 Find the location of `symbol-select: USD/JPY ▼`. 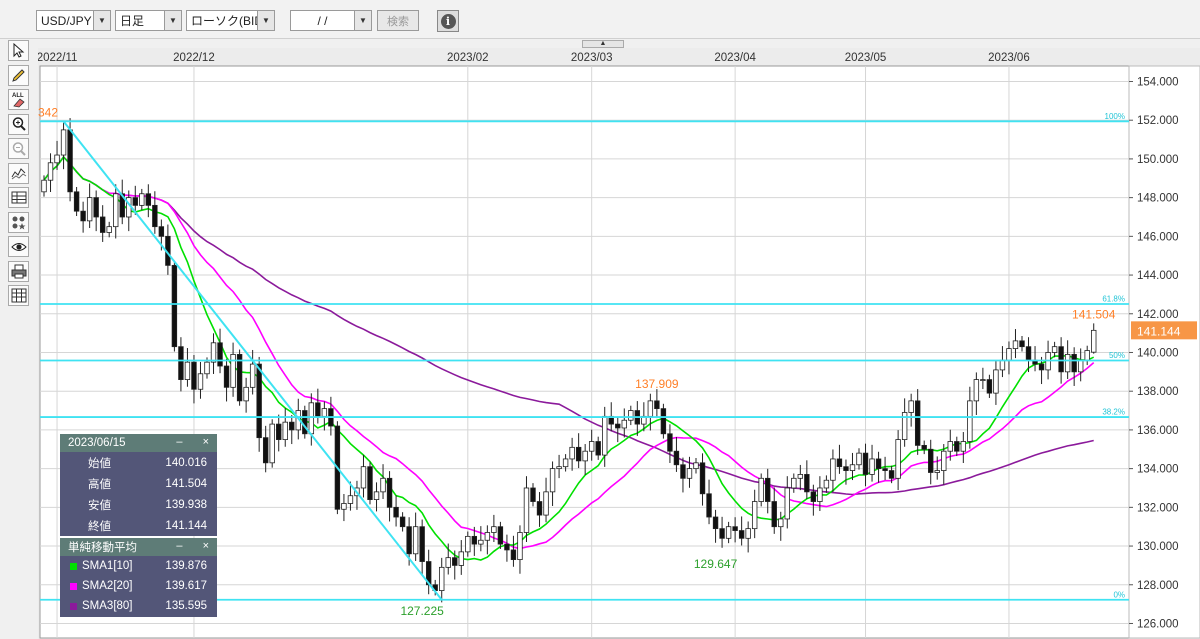

symbol-select: USD/JPY ▼ is located at coordinates (73, 20).